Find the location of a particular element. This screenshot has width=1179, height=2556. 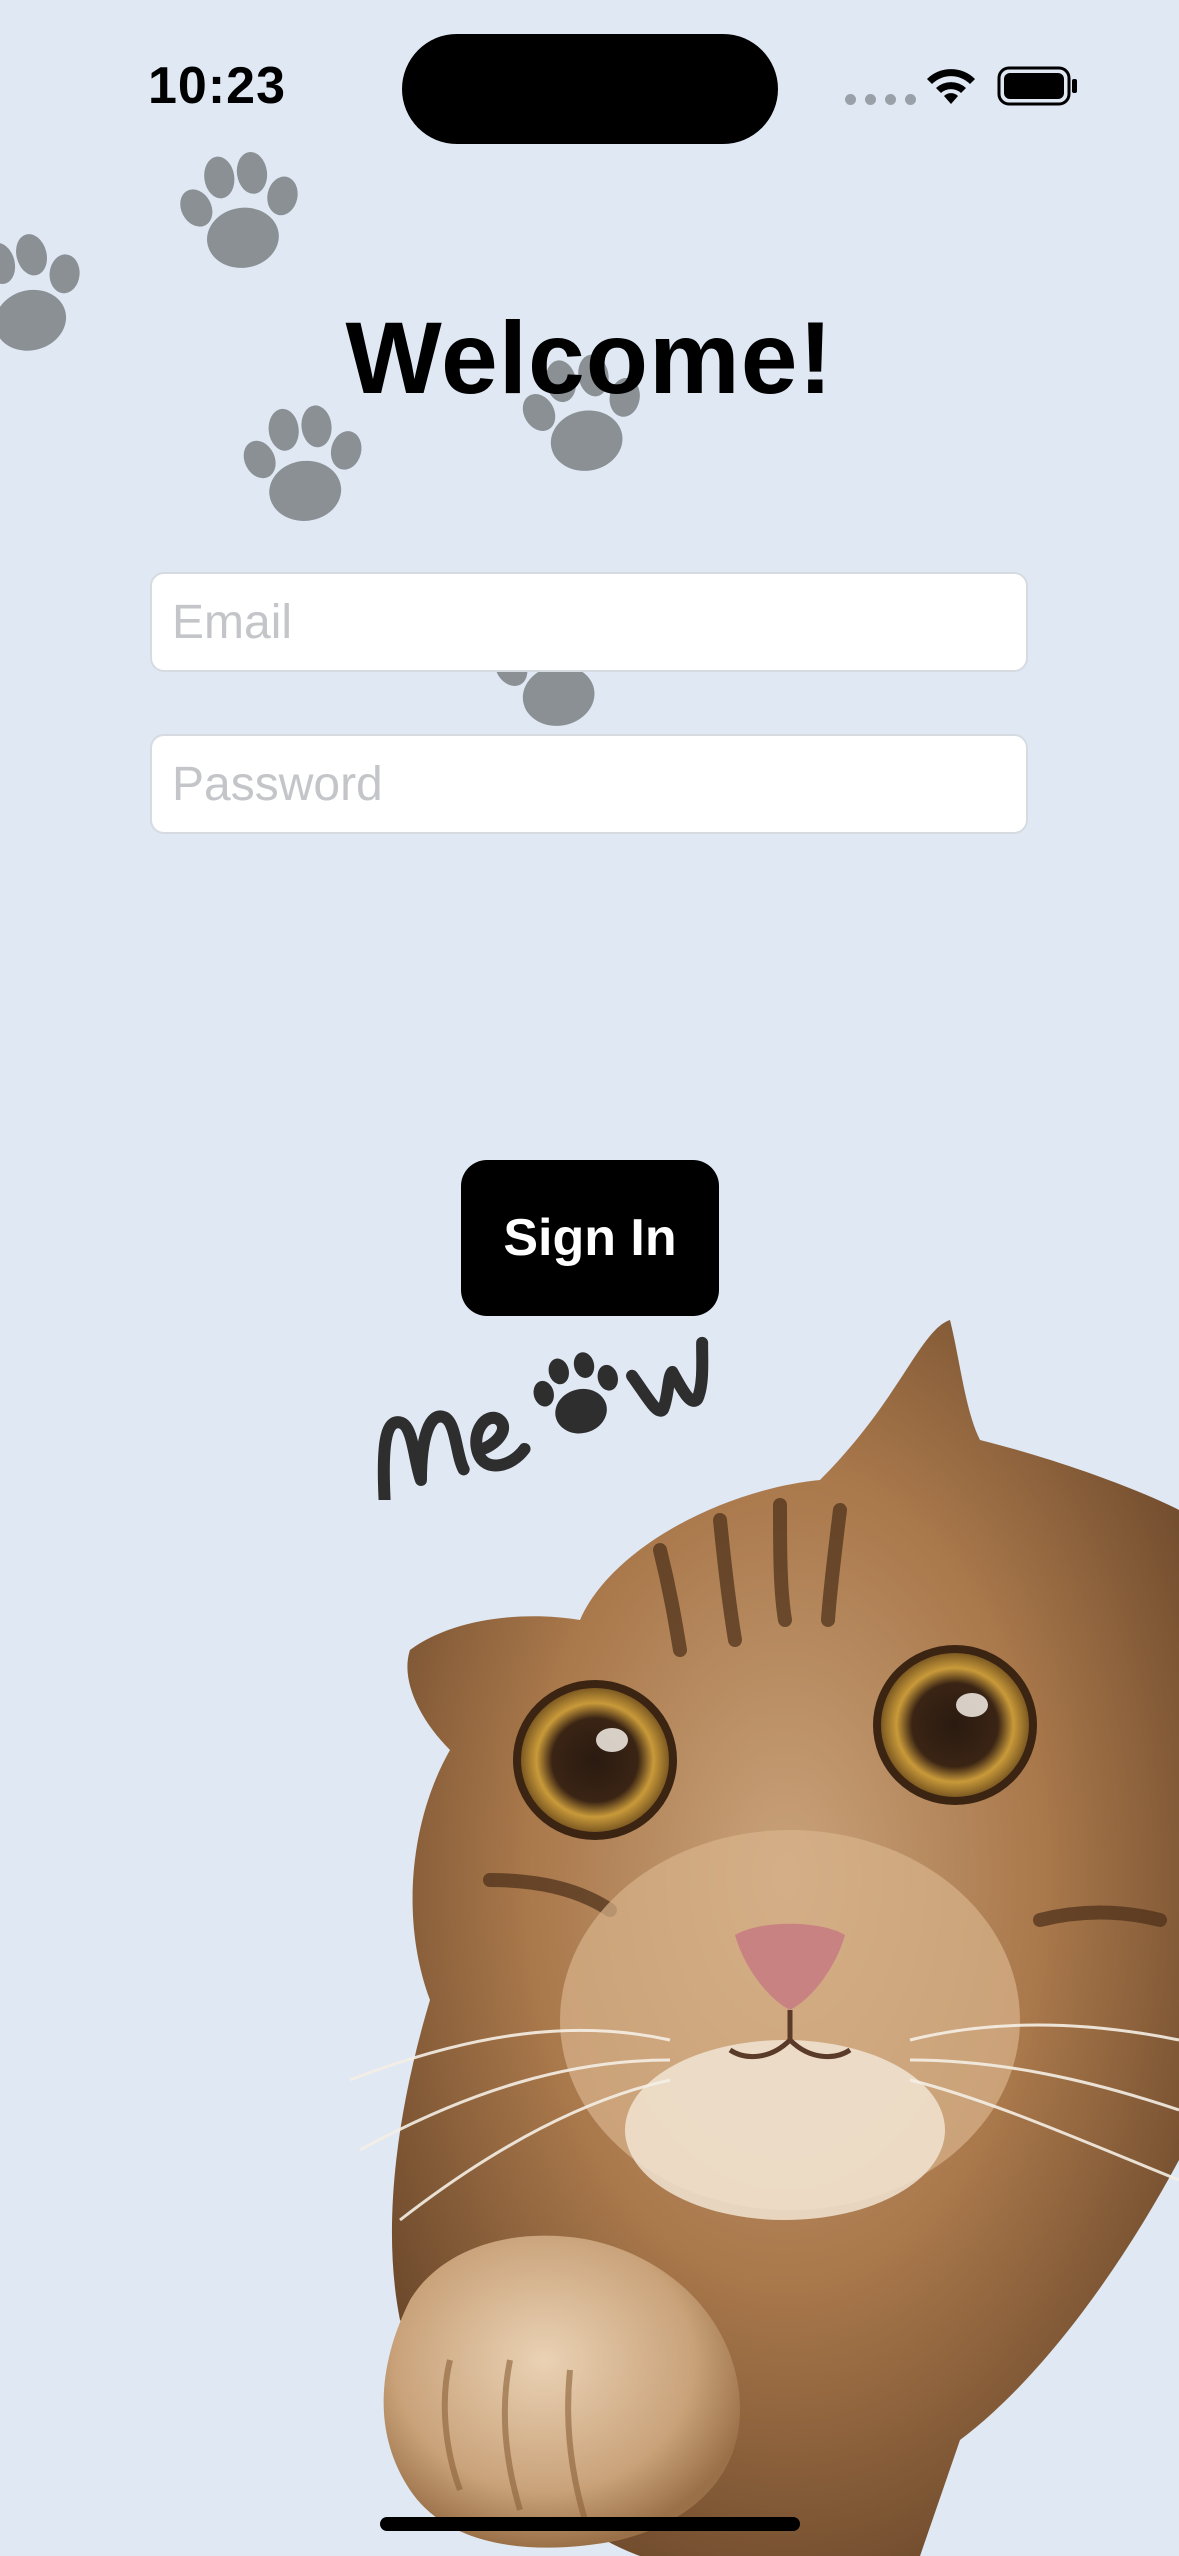

home-indicator is located at coordinates (590, 2524).